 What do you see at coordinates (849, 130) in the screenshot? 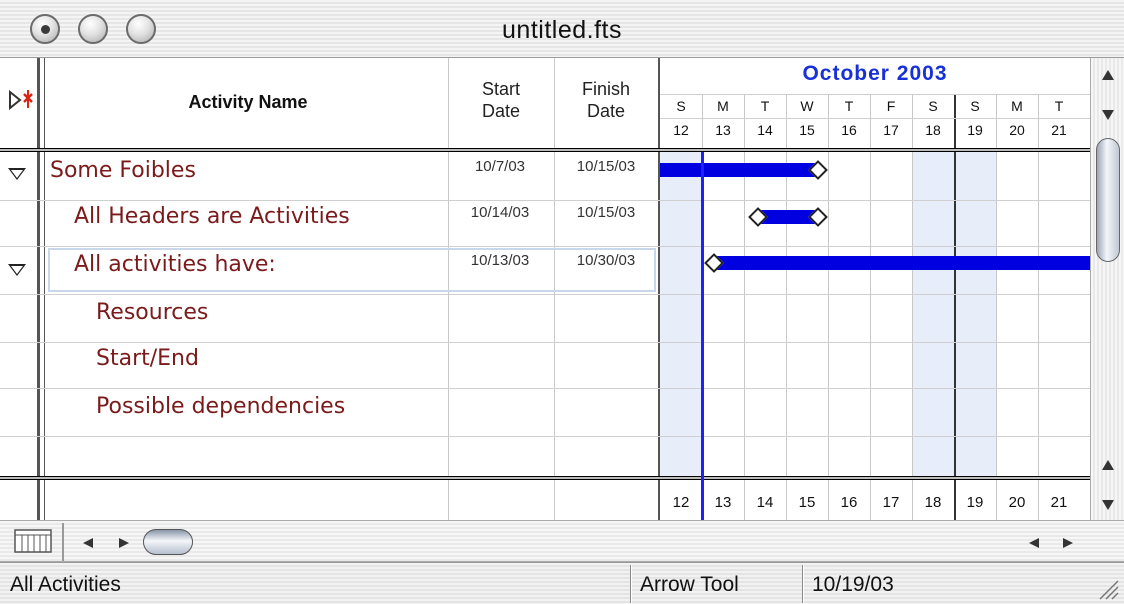
I see `day-number: 16` at bounding box center [849, 130].